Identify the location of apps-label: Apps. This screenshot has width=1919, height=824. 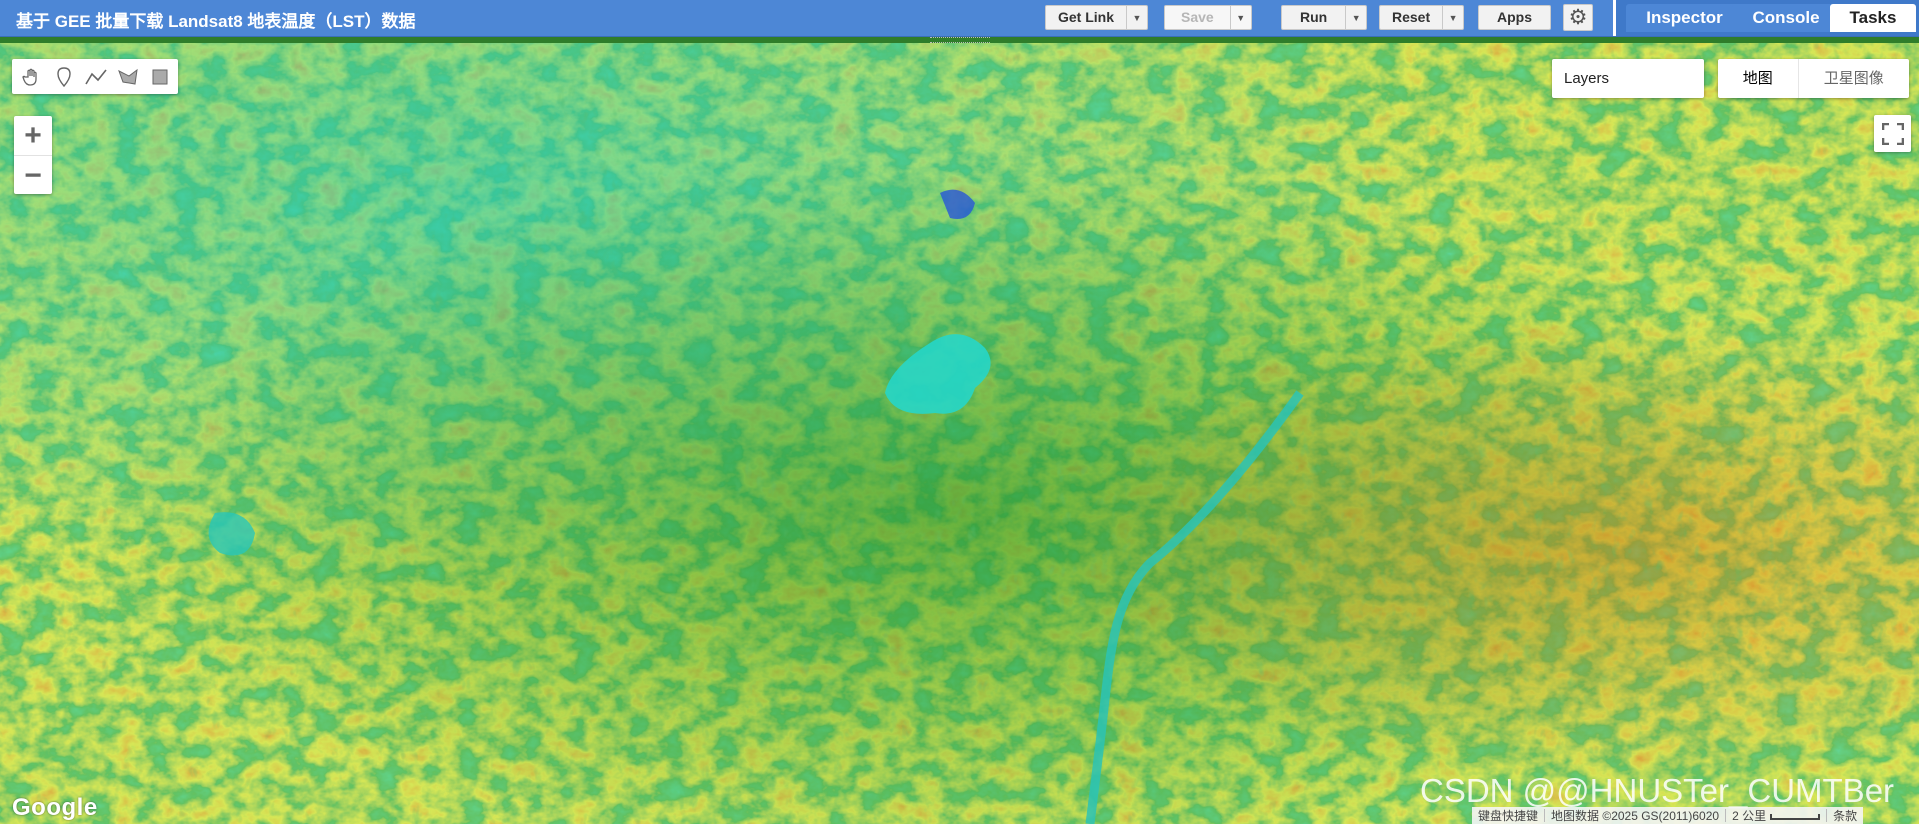
(1514, 17).